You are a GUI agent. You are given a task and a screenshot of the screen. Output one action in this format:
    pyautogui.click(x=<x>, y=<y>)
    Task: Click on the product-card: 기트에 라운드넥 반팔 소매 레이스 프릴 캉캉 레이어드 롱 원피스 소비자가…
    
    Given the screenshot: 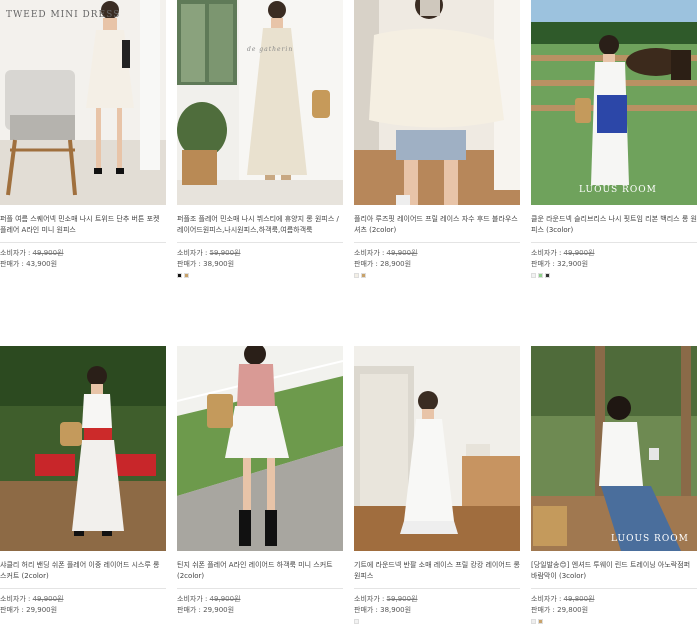 What is the action you would take?
    pyautogui.click(x=437, y=485)
    